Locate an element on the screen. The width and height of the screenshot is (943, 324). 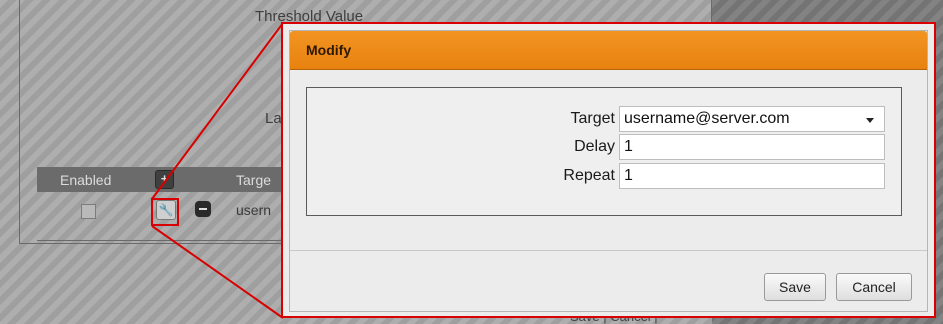
dialog-title: Modify is located at coordinates (329, 50).